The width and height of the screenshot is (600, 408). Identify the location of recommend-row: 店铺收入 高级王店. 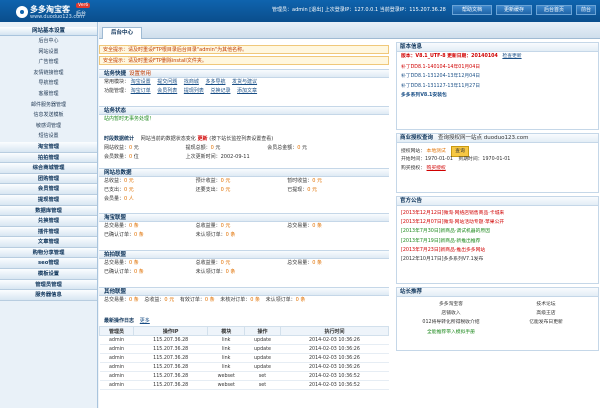
(497, 313).